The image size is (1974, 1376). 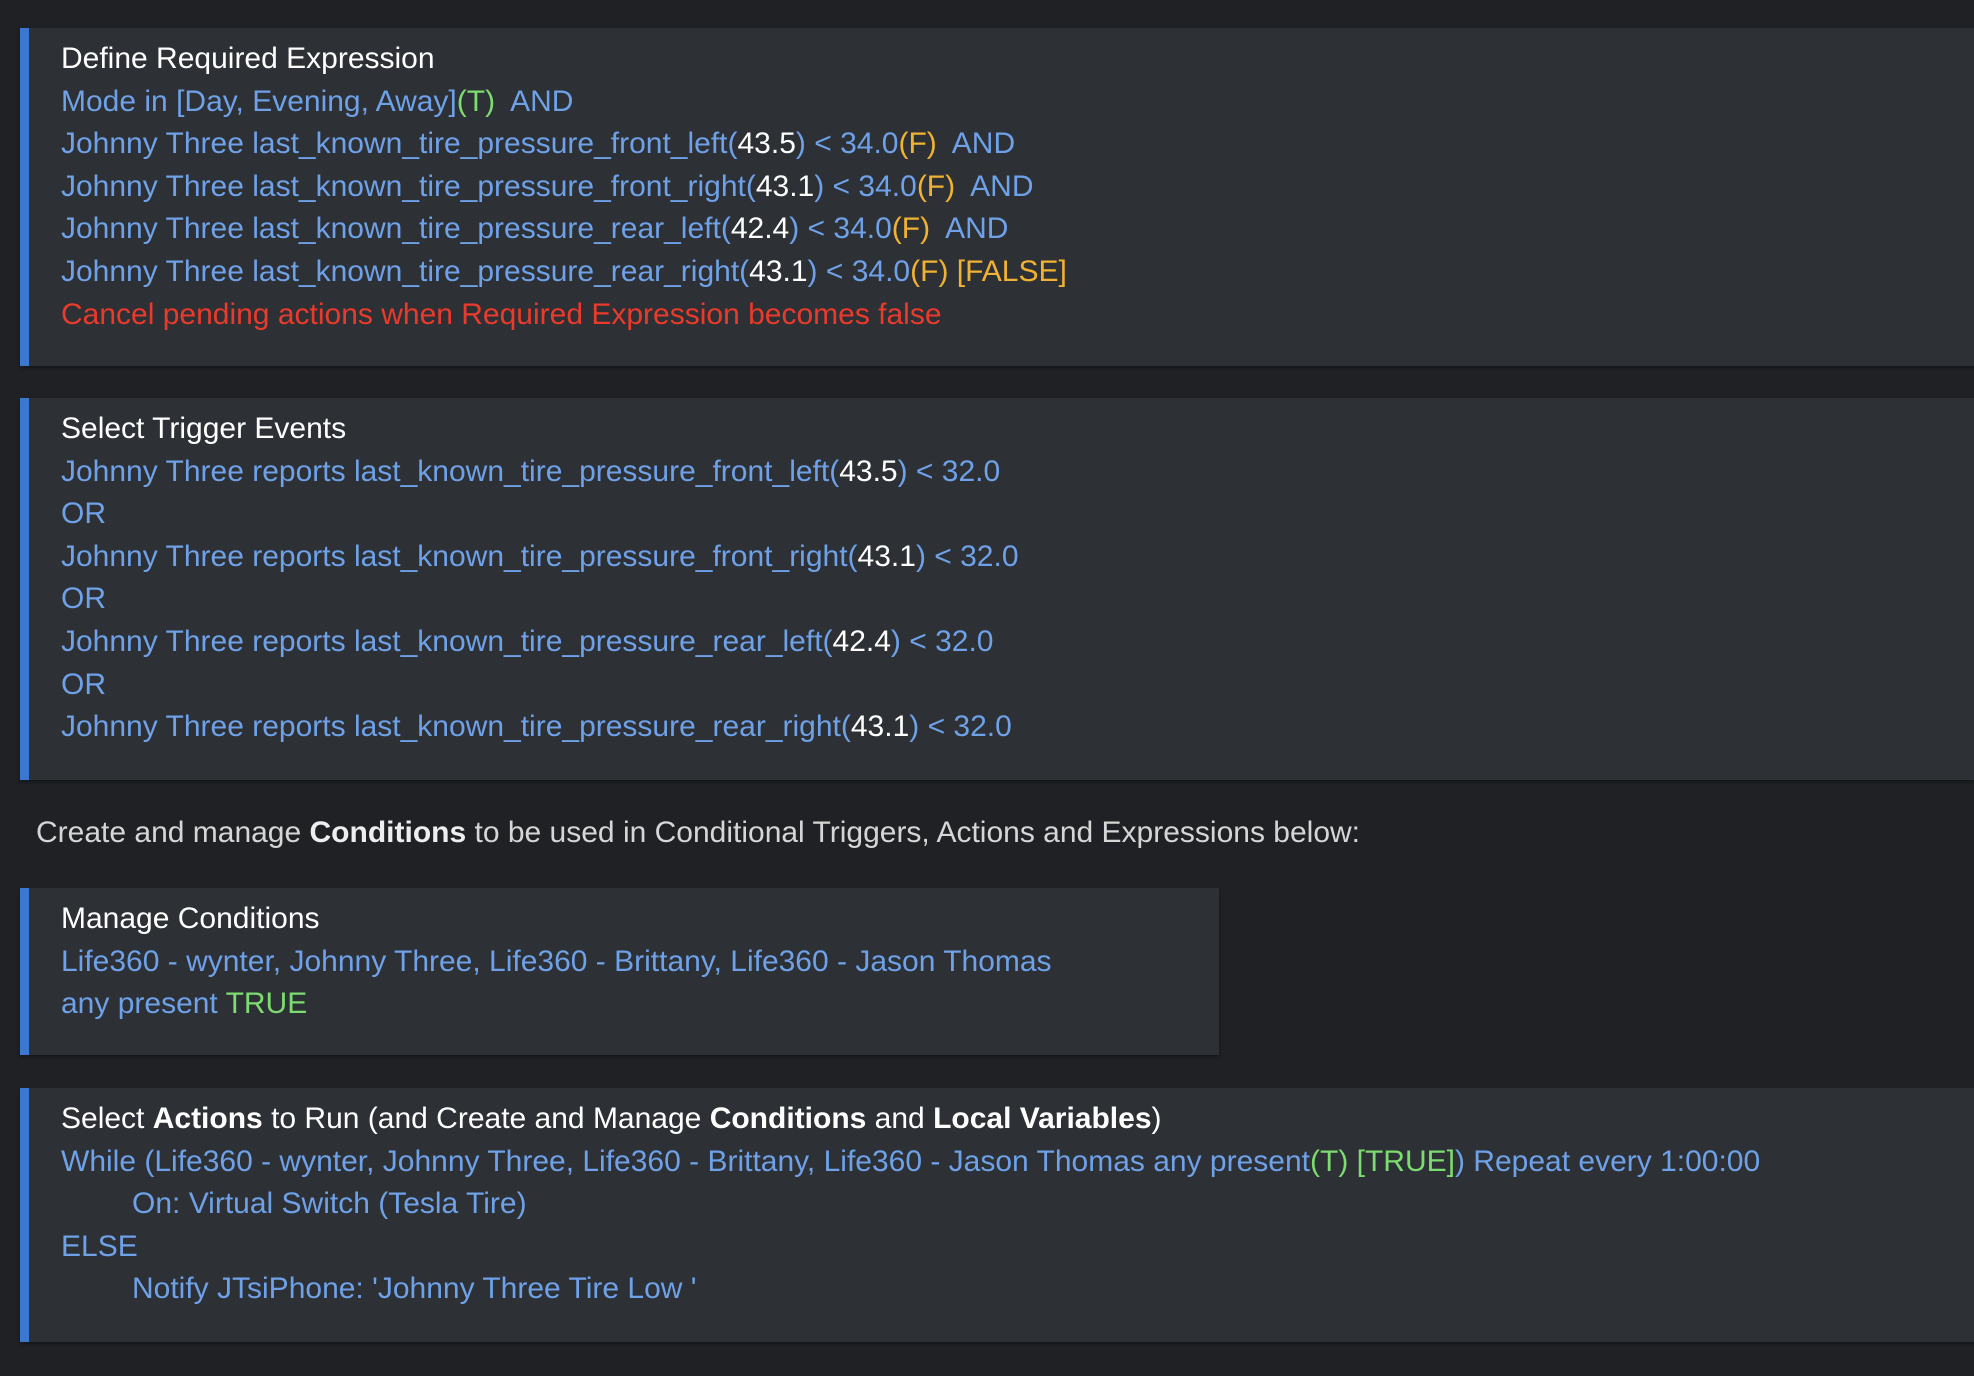 I want to click on actions-title-bold: Local Variables, so click(x=1042, y=1118).